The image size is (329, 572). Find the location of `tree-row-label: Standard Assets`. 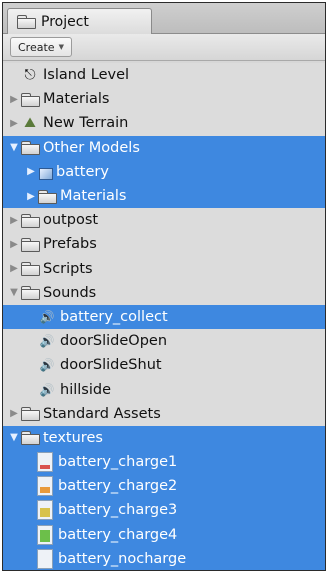

tree-row-label: Standard Assets is located at coordinates (102, 413).